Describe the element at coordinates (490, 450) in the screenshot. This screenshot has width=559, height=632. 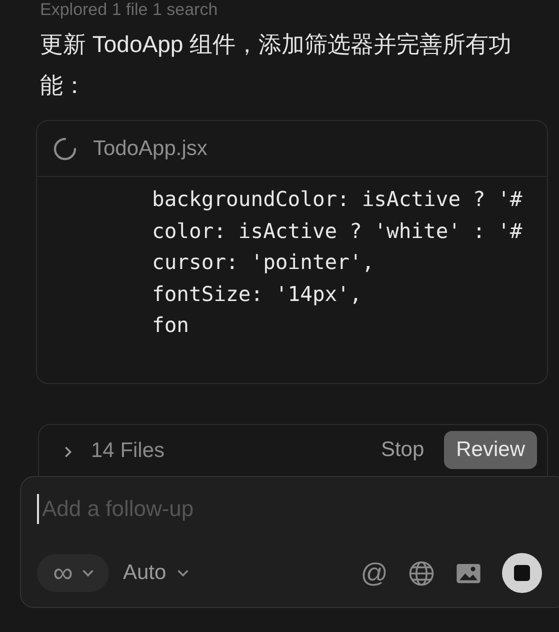
I see `review-button: Review` at that location.